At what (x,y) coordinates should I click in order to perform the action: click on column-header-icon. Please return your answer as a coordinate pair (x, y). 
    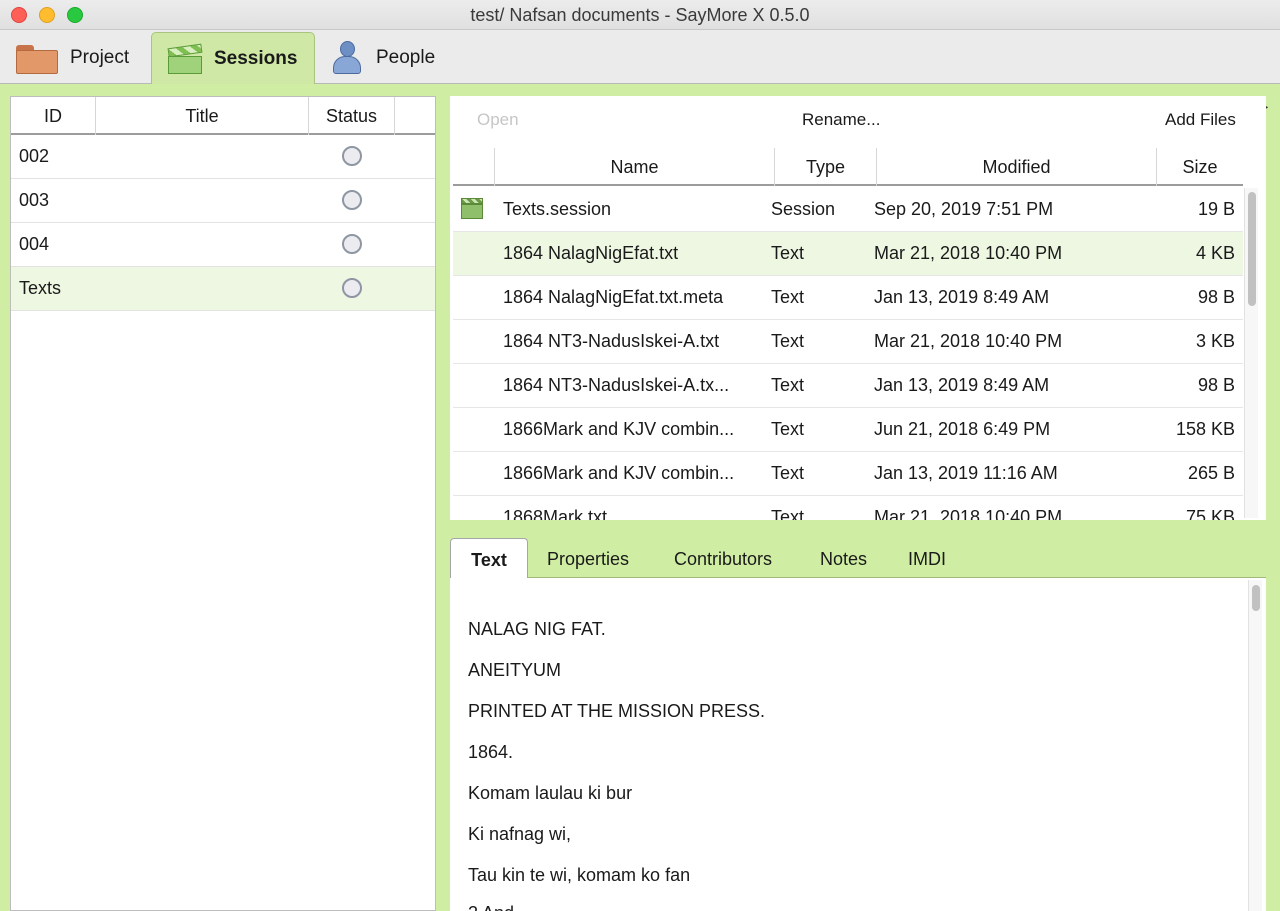
    Looking at the image, I should click on (474, 167).